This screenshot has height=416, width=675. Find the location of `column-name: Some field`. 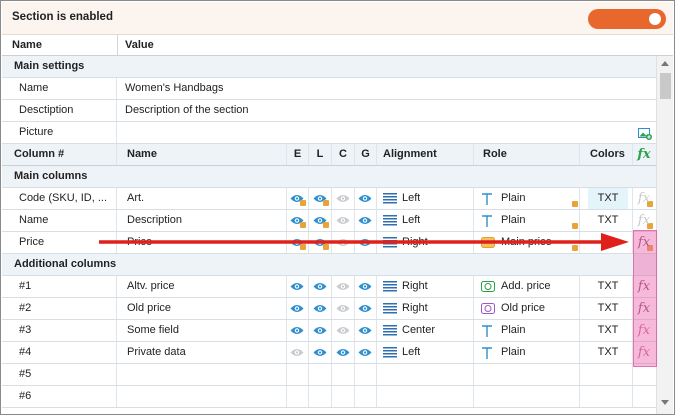

column-name: Some field is located at coordinates (204, 330).